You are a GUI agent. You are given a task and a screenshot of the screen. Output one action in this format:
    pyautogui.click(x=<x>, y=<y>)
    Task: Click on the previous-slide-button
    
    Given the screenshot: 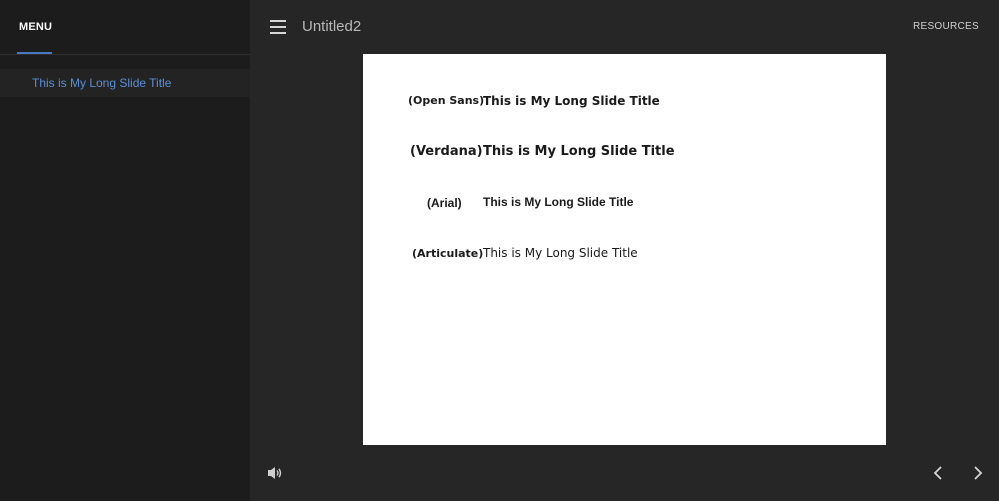 What is the action you would take?
    pyautogui.click(x=938, y=473)
    